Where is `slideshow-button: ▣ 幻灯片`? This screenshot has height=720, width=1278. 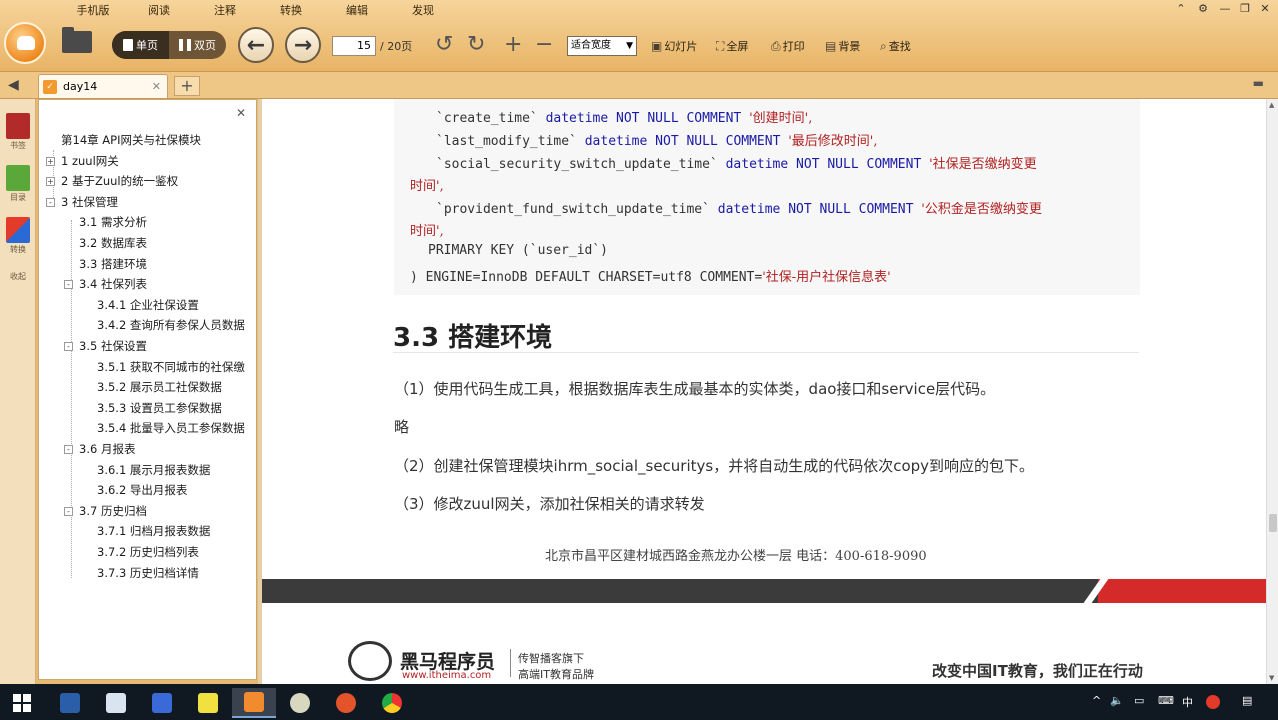 slideshow-button: ▣ 幻灯片 is located at coordinates (674, 46).